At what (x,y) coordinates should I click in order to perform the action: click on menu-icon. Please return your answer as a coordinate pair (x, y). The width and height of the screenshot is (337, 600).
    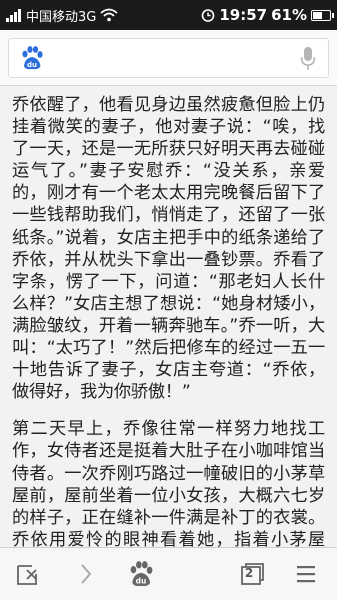
    Looking at the image, I should click on (306, 574).